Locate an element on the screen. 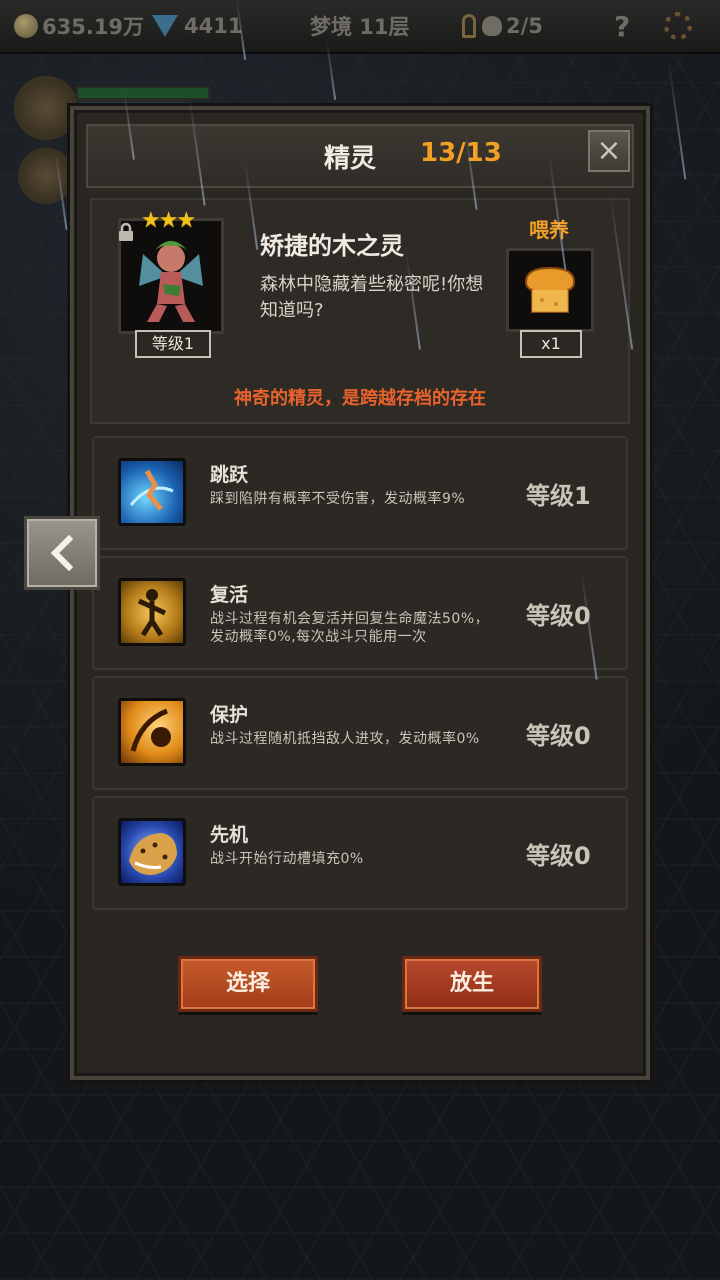 The width and height of the screenshot is (720, 1280). lock-icon is located at coordinates (126, 231).